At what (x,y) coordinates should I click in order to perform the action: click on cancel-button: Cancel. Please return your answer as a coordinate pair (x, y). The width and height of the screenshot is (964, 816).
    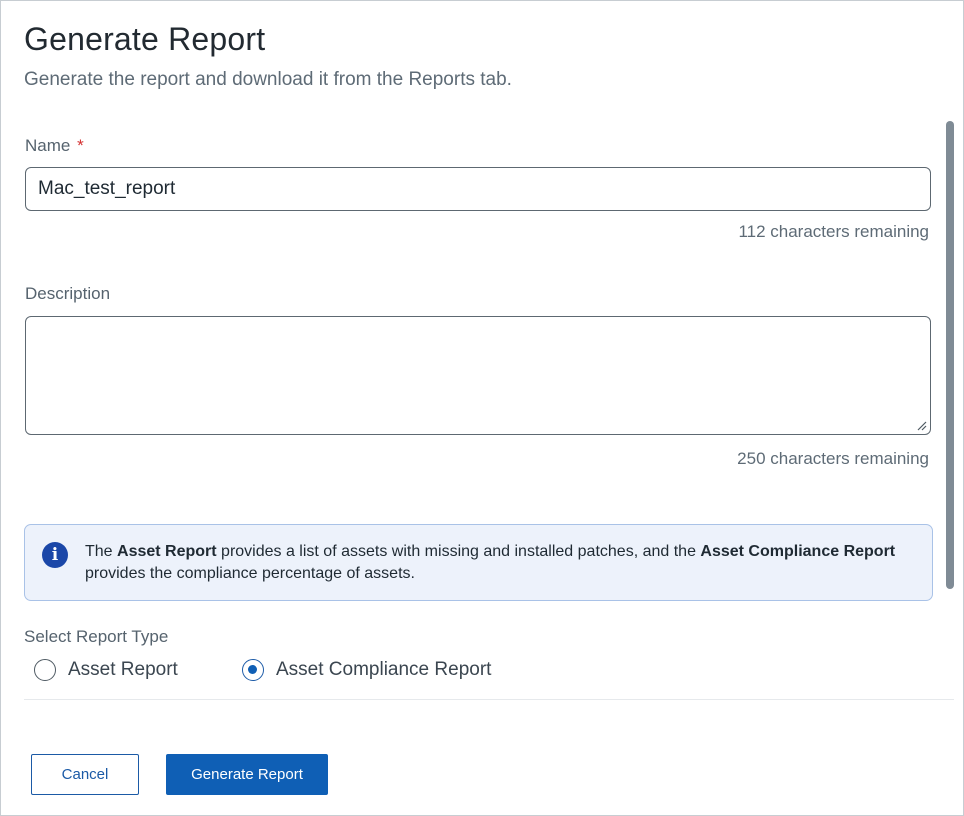
    Looking at the image, I should click on (85, 774).